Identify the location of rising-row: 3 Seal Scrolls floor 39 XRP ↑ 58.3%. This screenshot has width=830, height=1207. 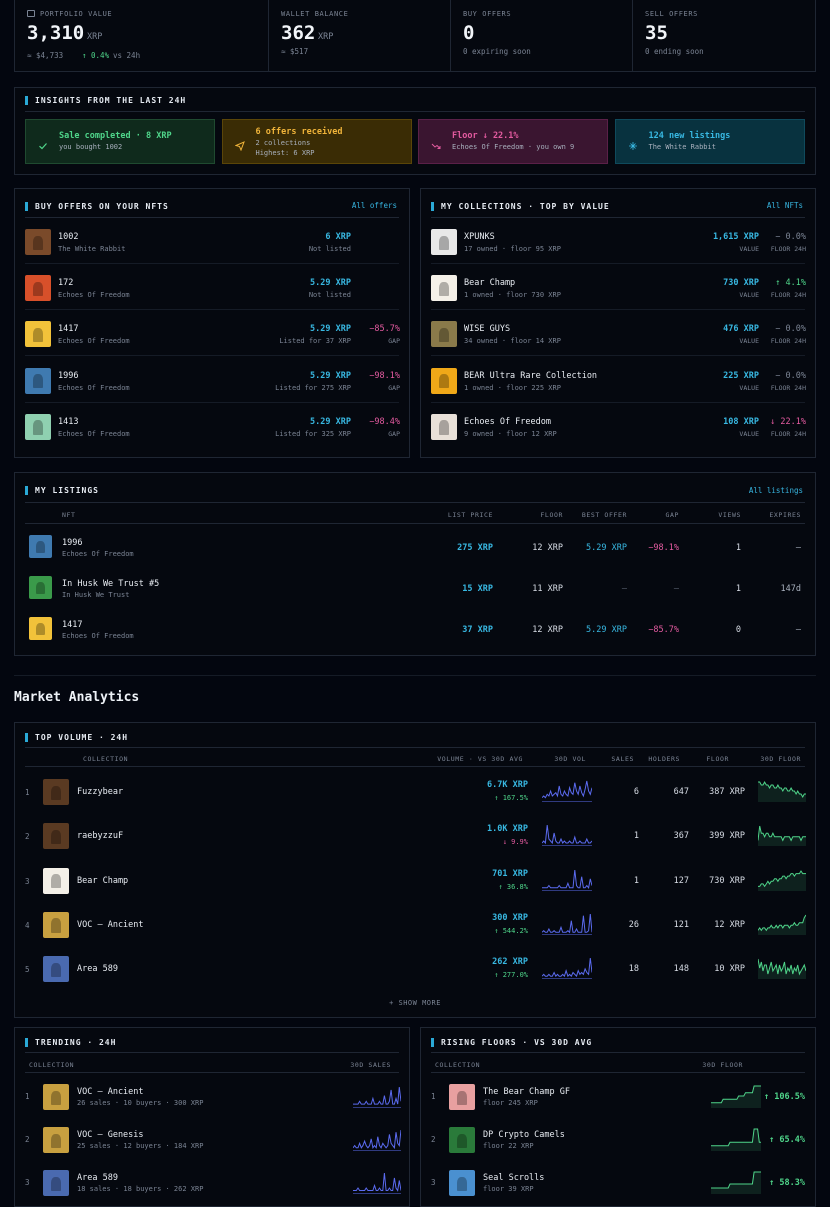
(618, 1183).